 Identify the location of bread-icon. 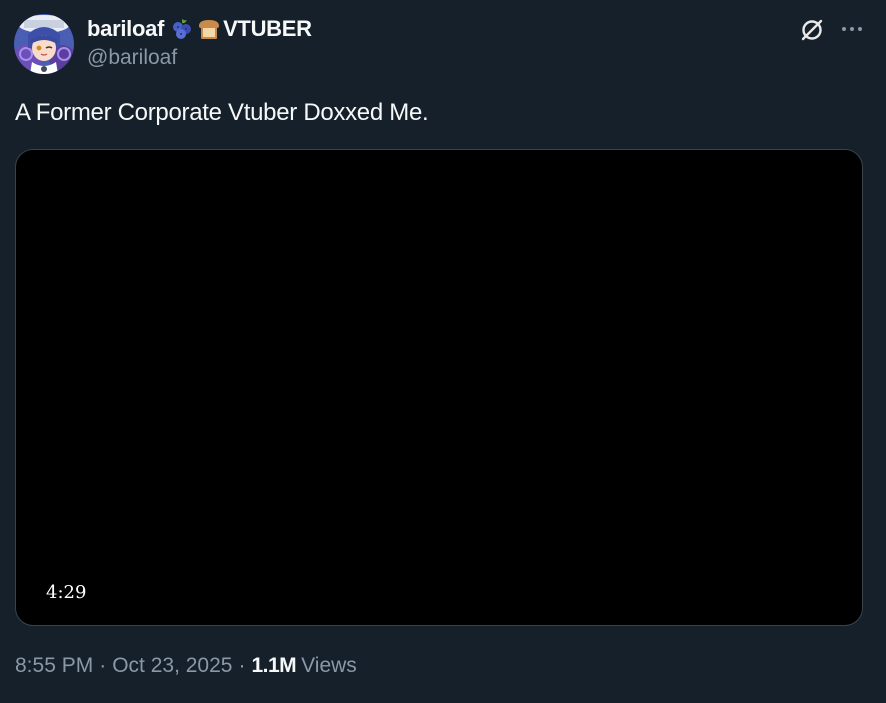
(209, 29).